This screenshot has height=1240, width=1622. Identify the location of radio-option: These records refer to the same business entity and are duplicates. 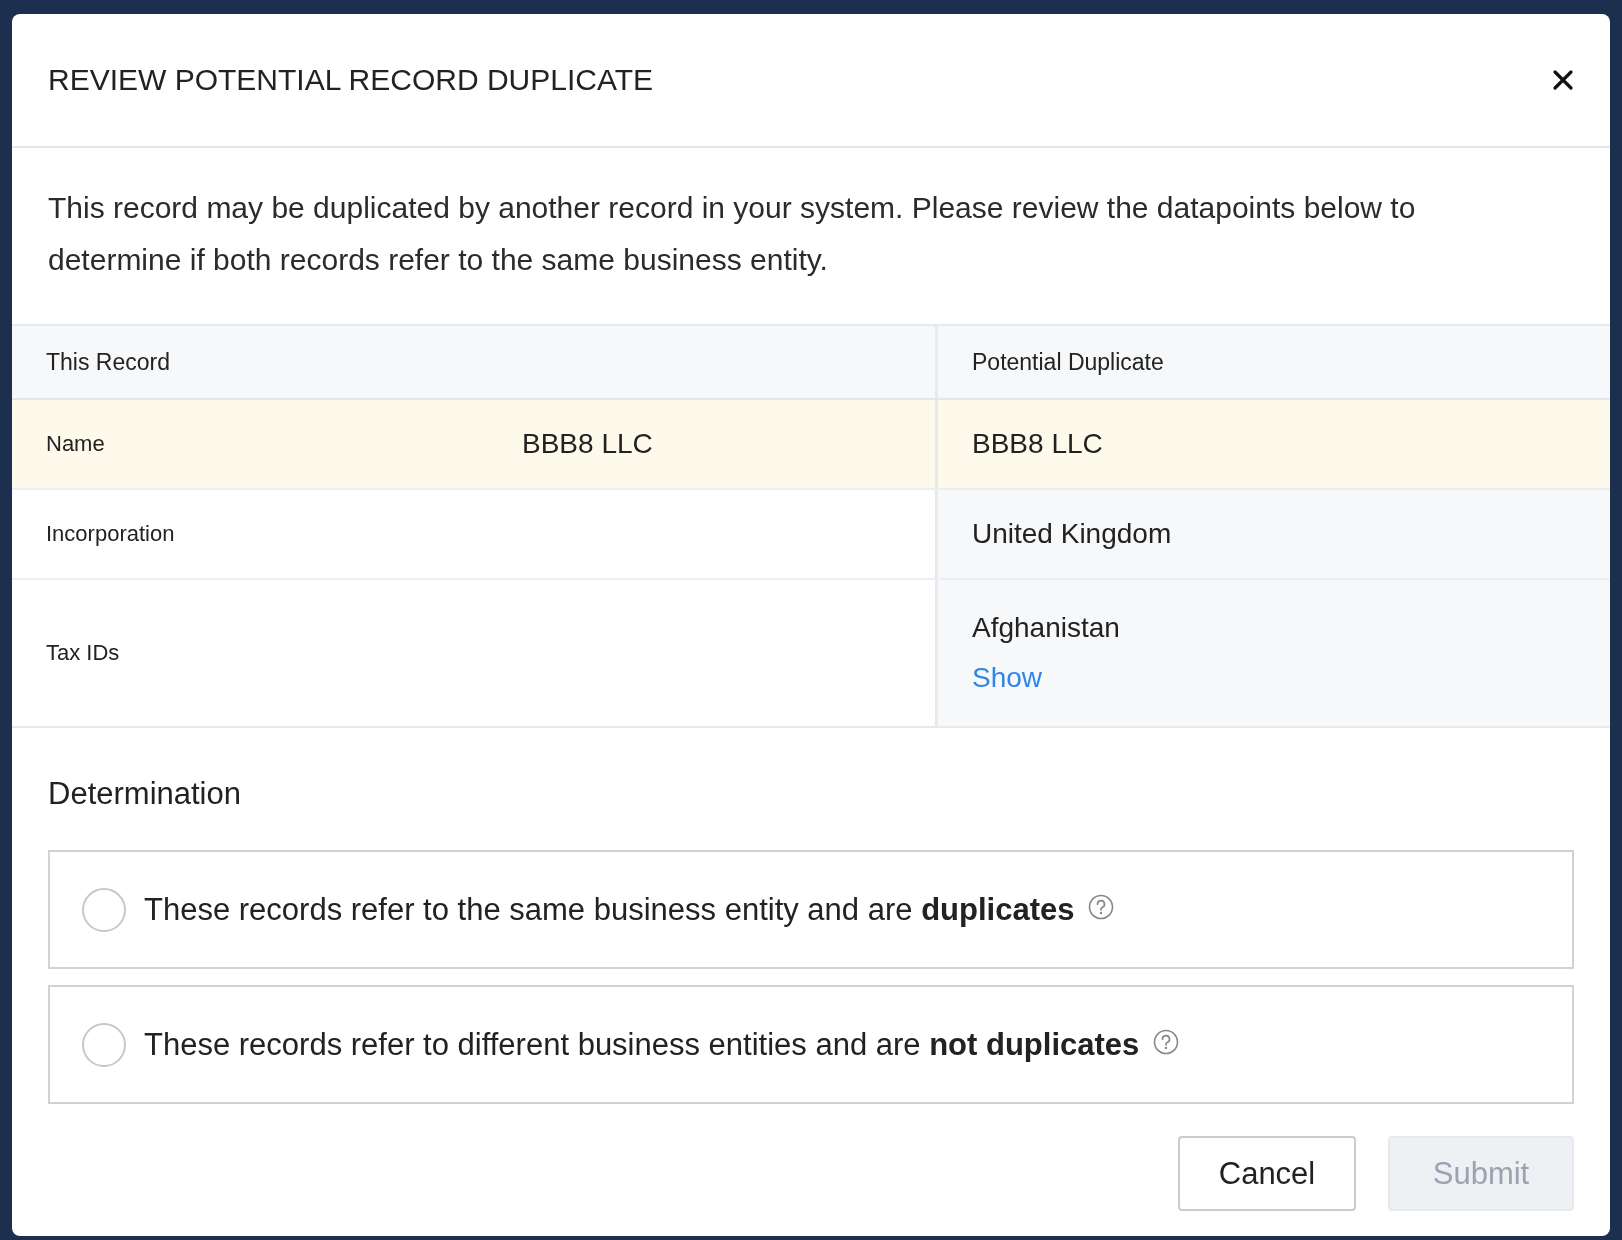
(811, 909).